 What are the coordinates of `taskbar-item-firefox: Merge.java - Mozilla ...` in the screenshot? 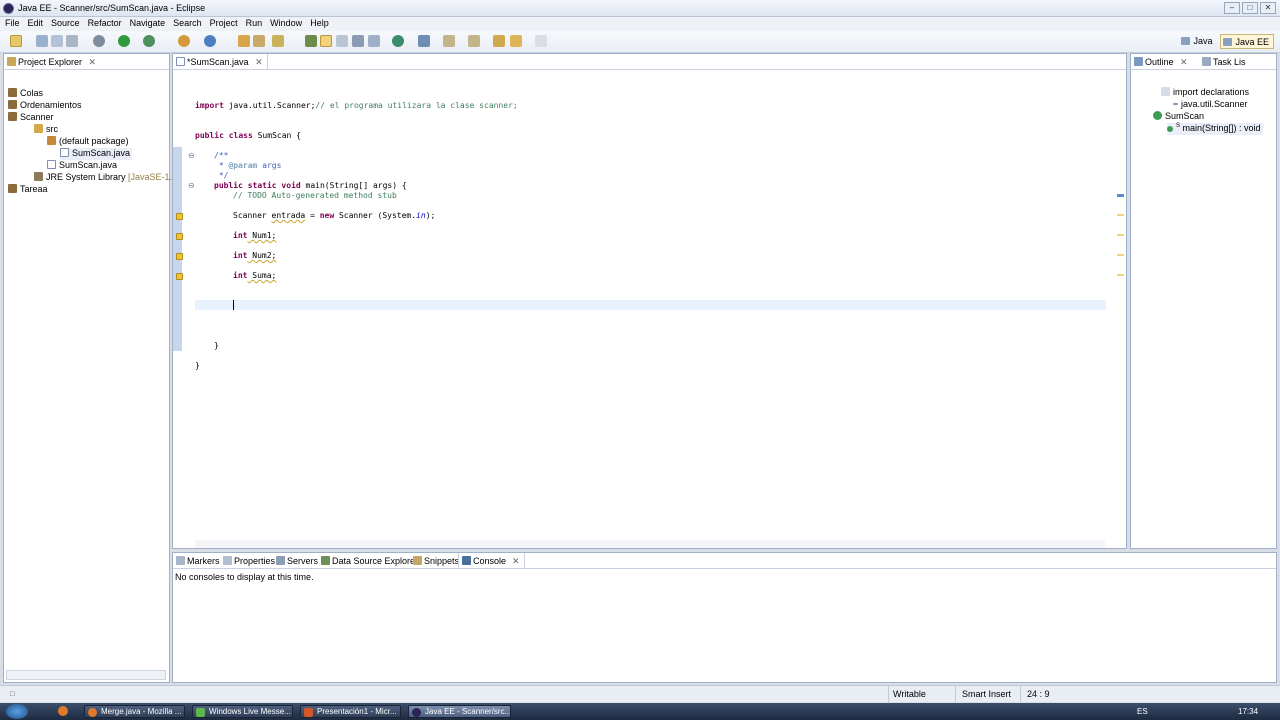 It's located at (134, 711).